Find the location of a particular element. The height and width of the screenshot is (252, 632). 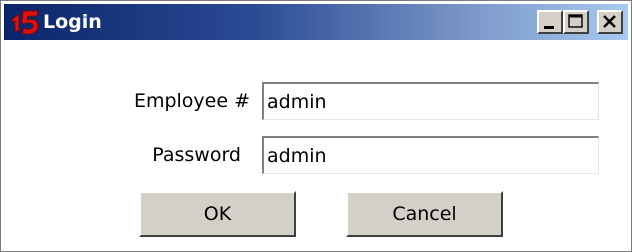

employee-number-label: Employee # is located at coordinates (191, 101).